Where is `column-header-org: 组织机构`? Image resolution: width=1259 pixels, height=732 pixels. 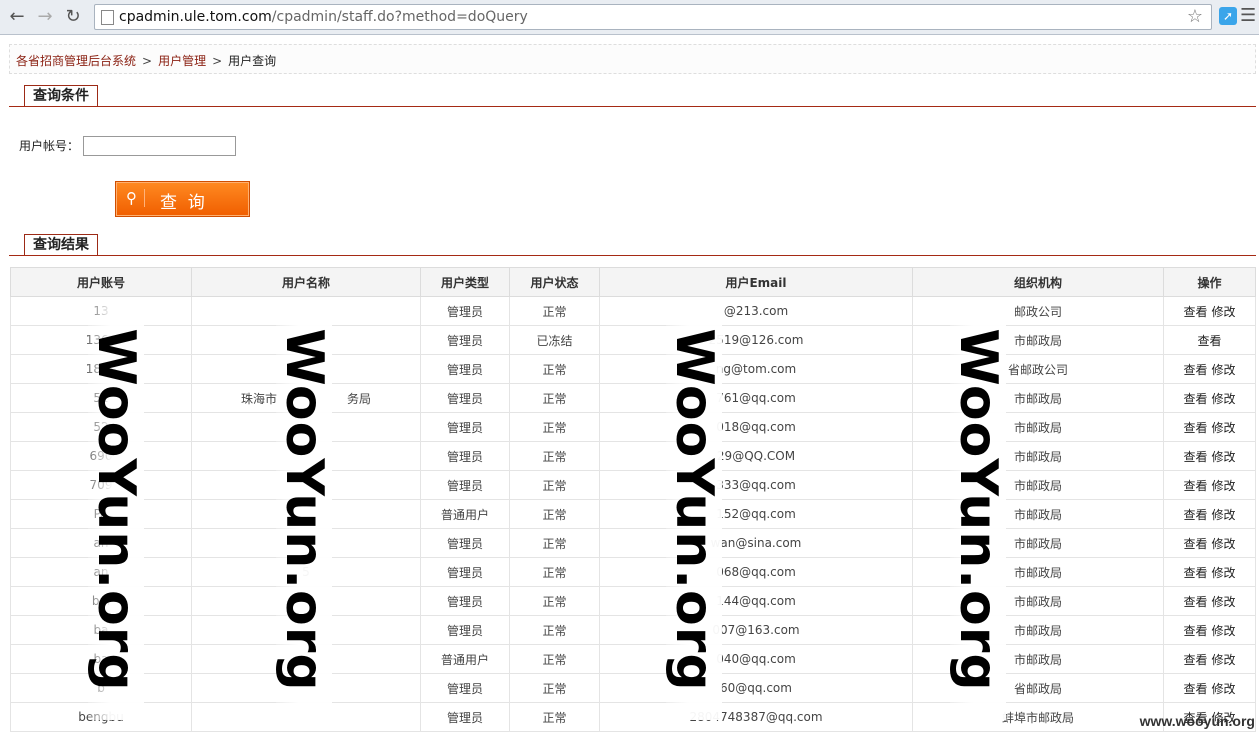
column-header-org: 组织机构 is located at coordinates (1038, 282).